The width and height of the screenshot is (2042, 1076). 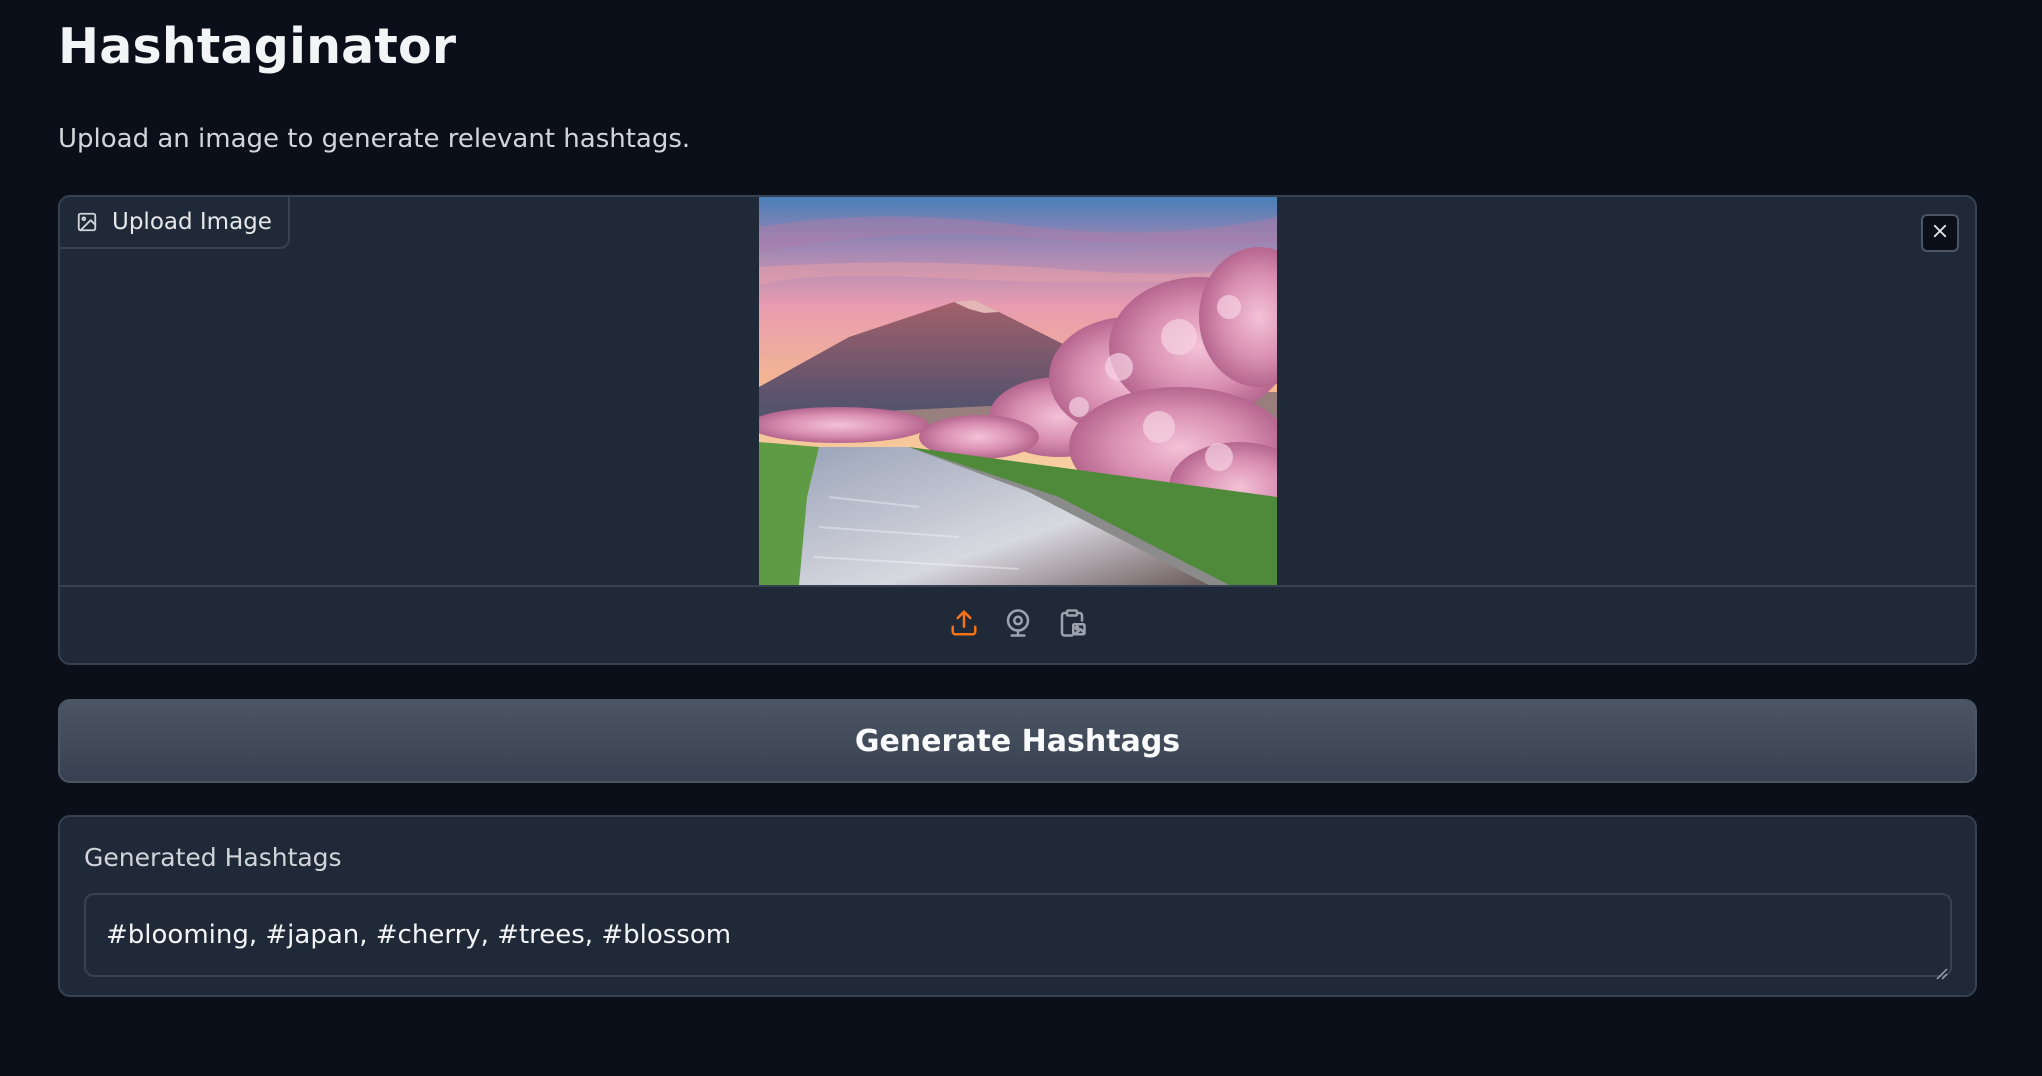 I want to click on image-source-toolbar, so click(x=1017, y=624).